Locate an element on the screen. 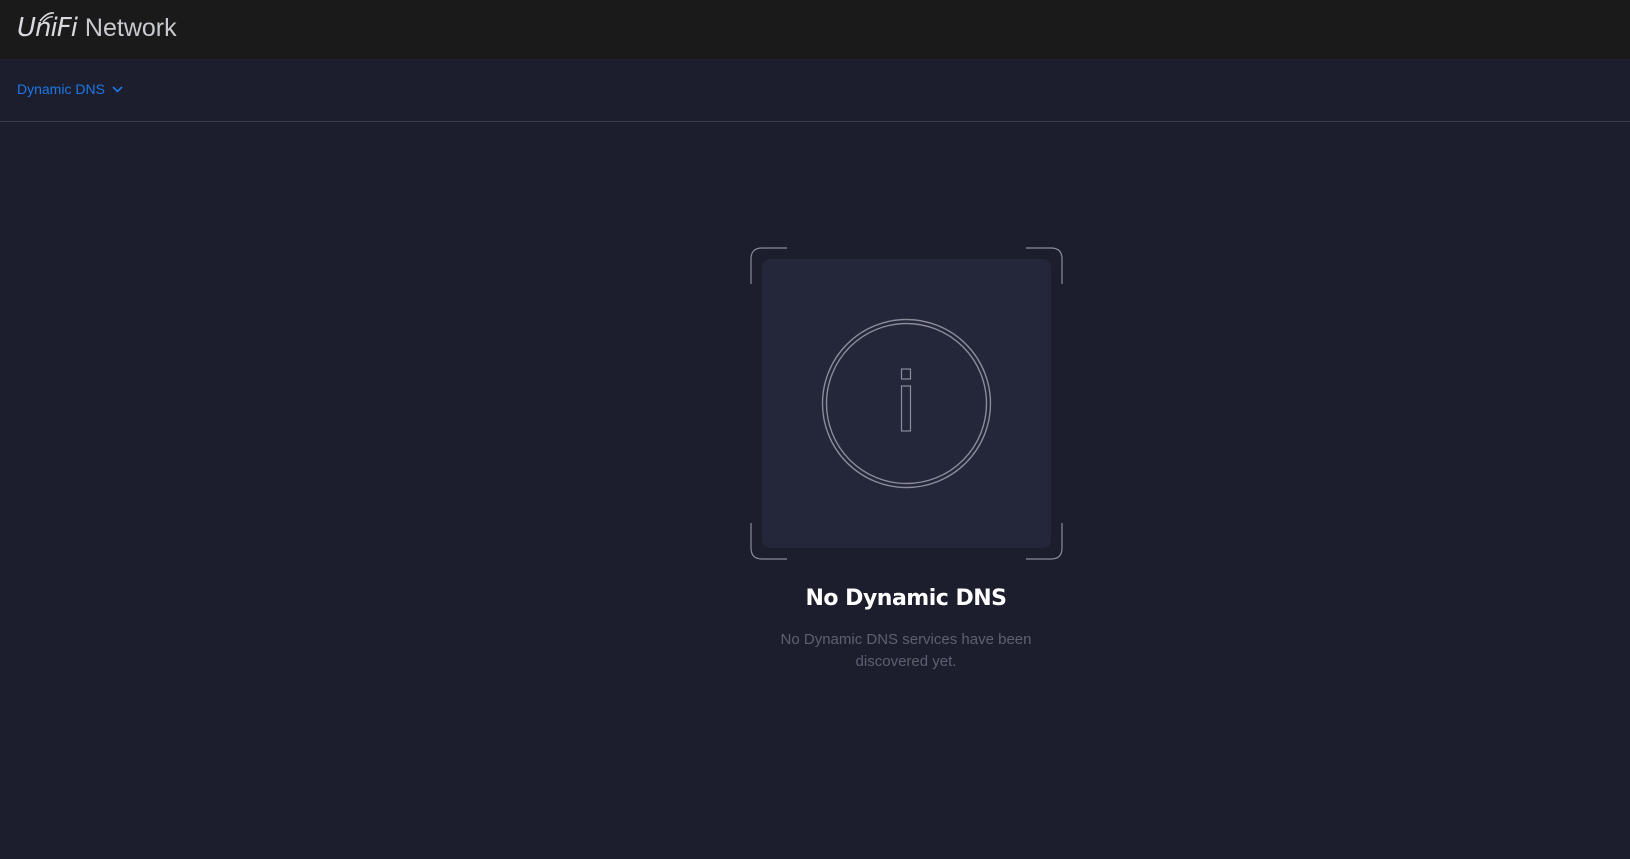 The width and height of the screenshot is (1630, 859). wifi-mark-icon is located at coordinates (47, 17).